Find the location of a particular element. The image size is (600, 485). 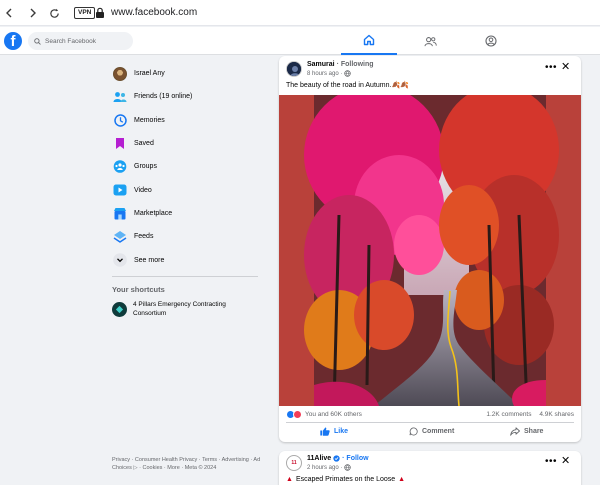

feeds-icon is located at coordinates (120, 237).